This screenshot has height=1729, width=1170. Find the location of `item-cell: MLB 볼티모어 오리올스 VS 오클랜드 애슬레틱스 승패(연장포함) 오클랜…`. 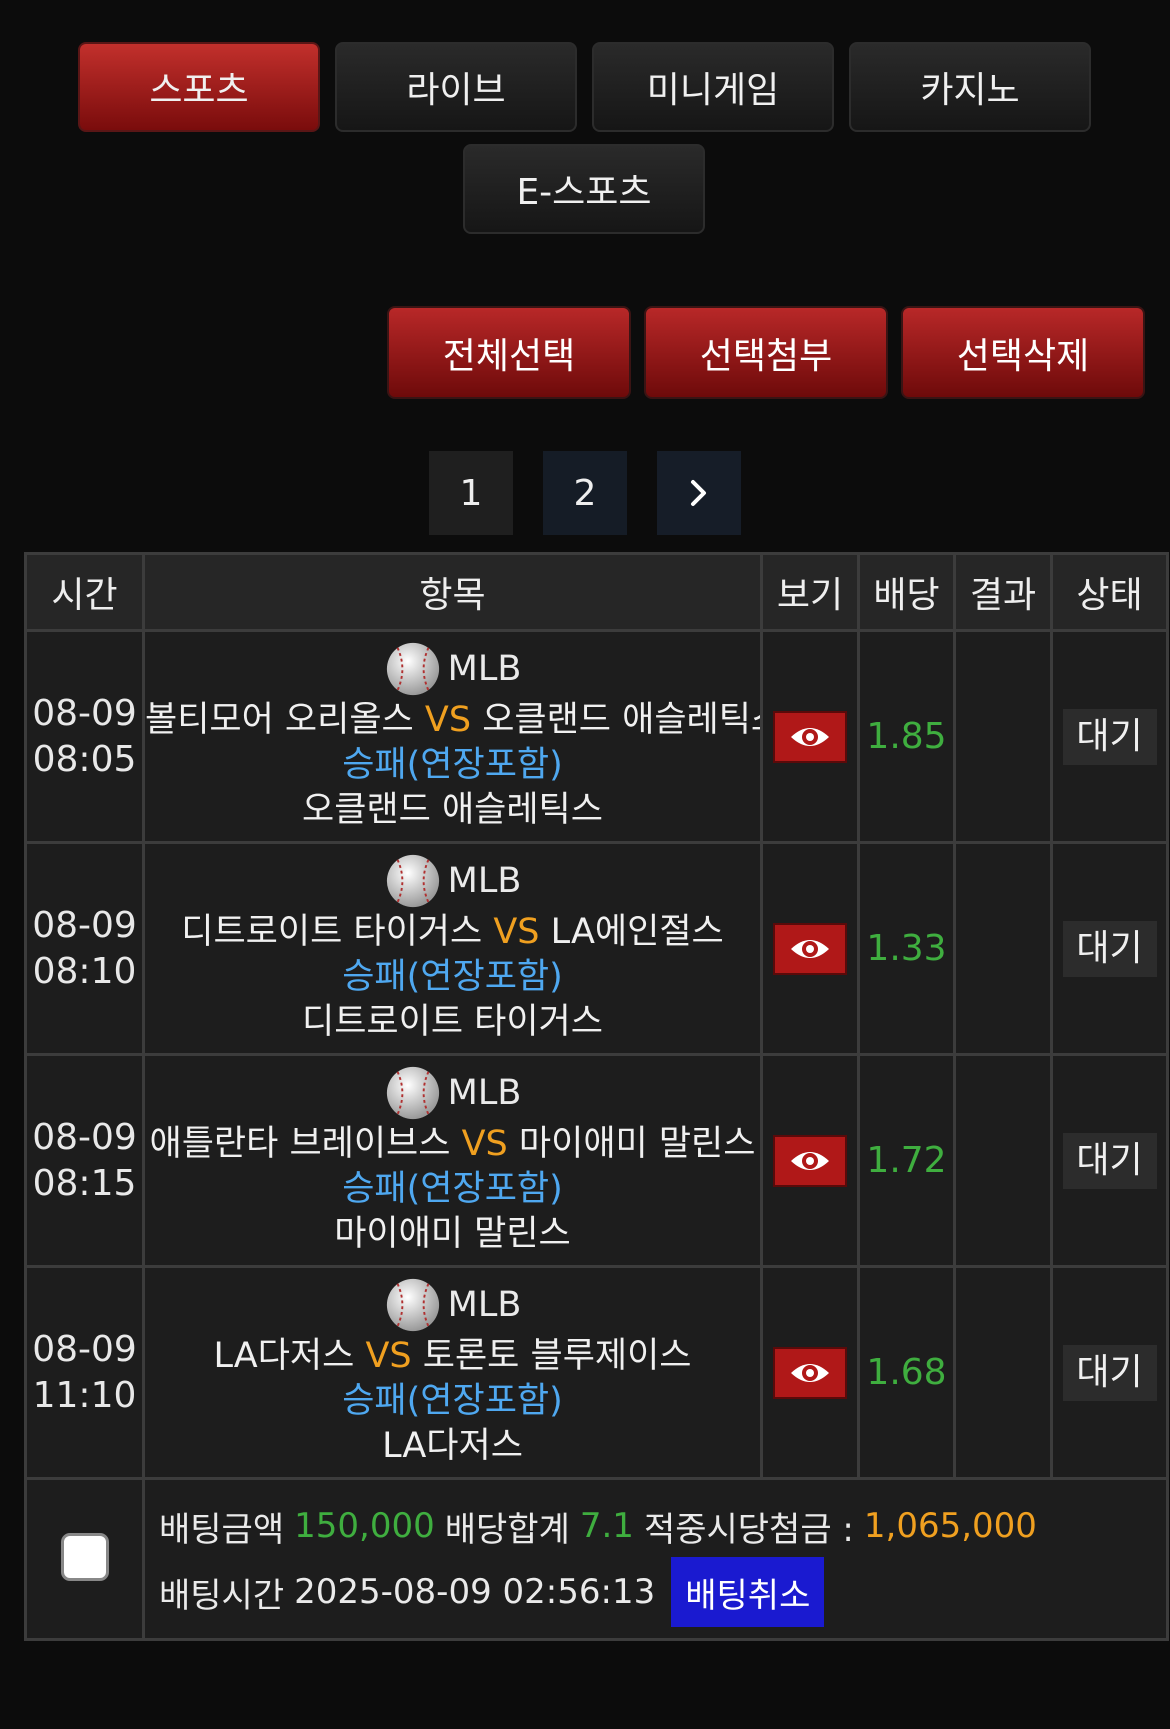

item-cell: MLB 볼티모어 오리올스 VS 오클랜드 애슬레틱스 승패(연장포함) 오클랜… is located at coordinates (452, 736).